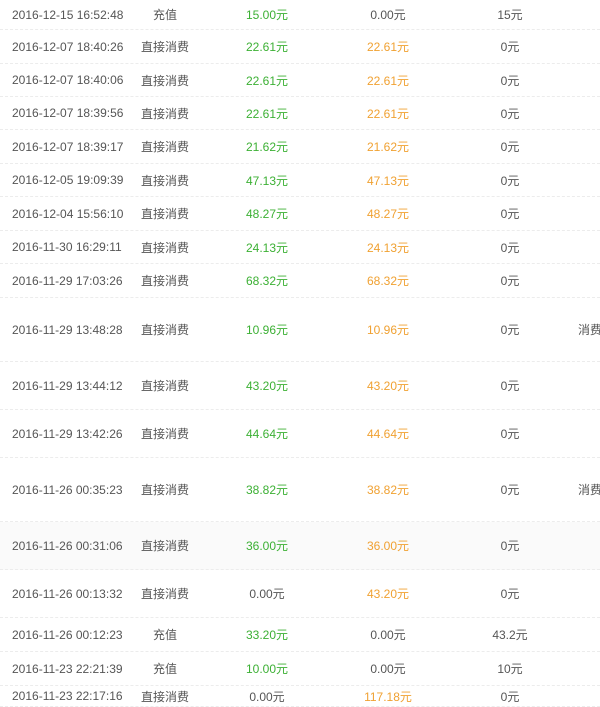 This screenshot has height=707, width=600. Describe the element at coordinates (68, 146) in the screenshot. I see `time-cell: 2016-12-07 18:39:17` at that location.